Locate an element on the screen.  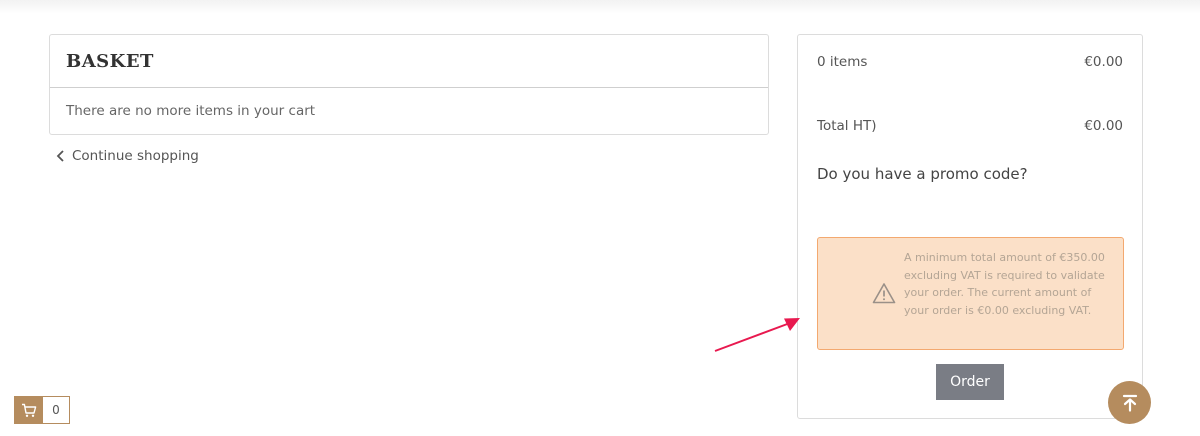
total-value: €0.00 is located at coordinates (1103, 126).